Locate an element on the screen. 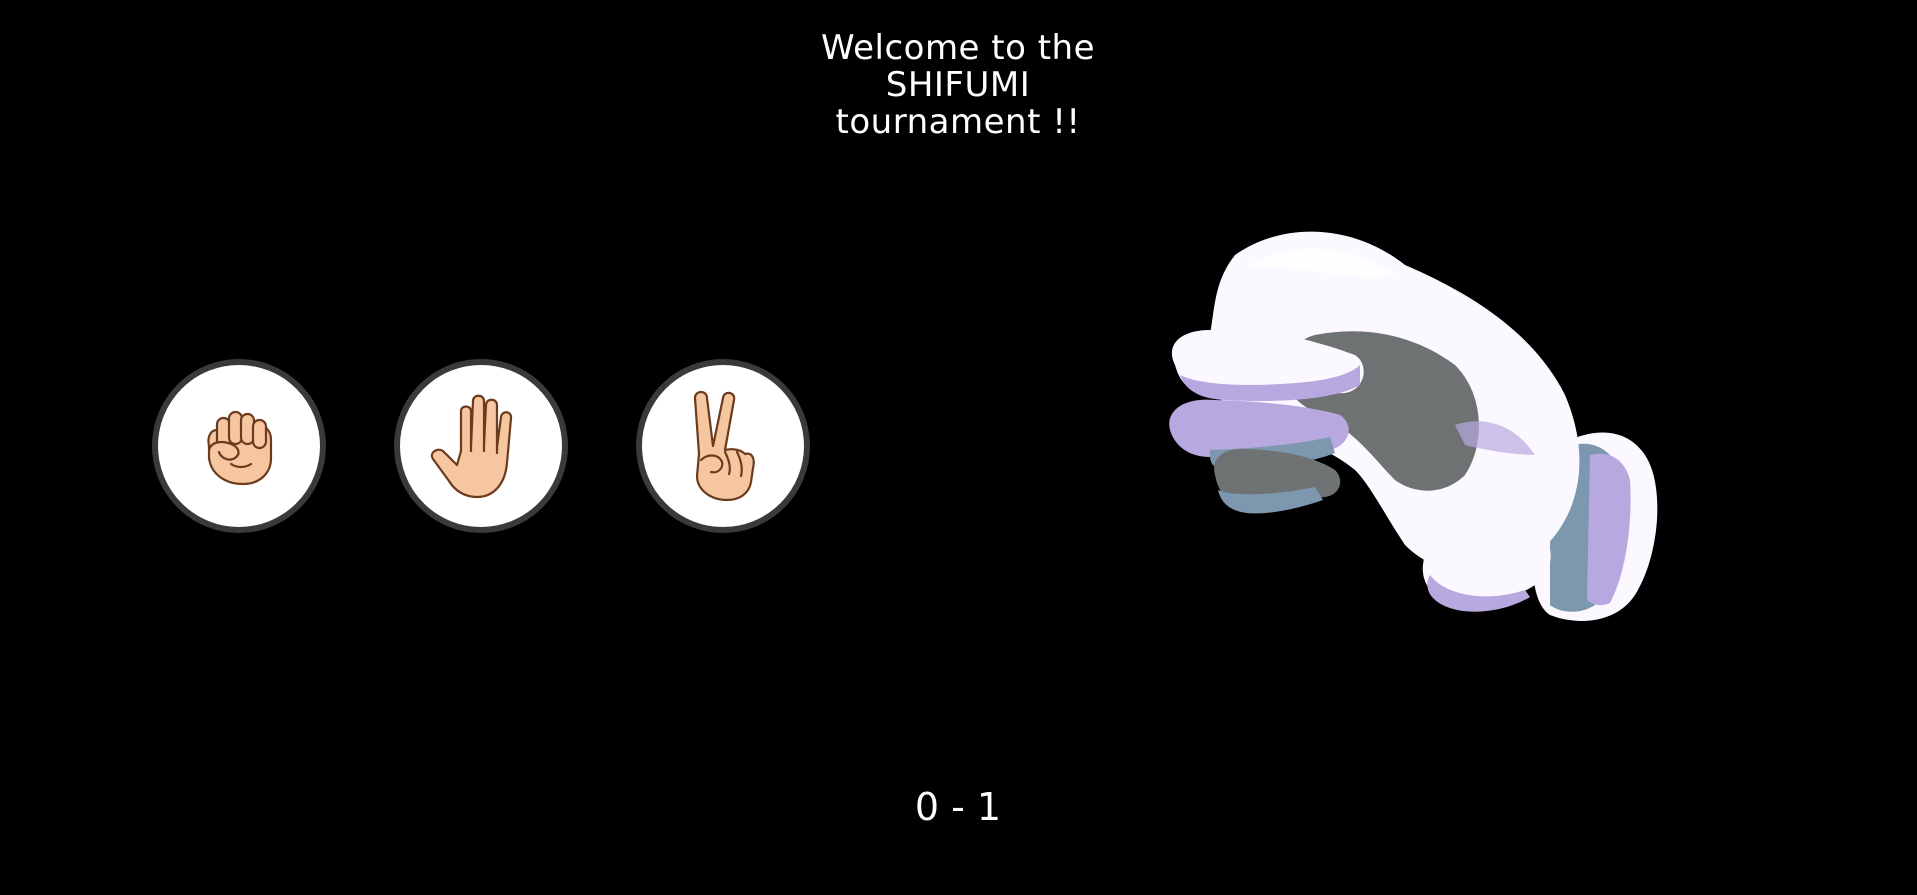  title-line-3: tournament !! is located at coordinates (958, 122).